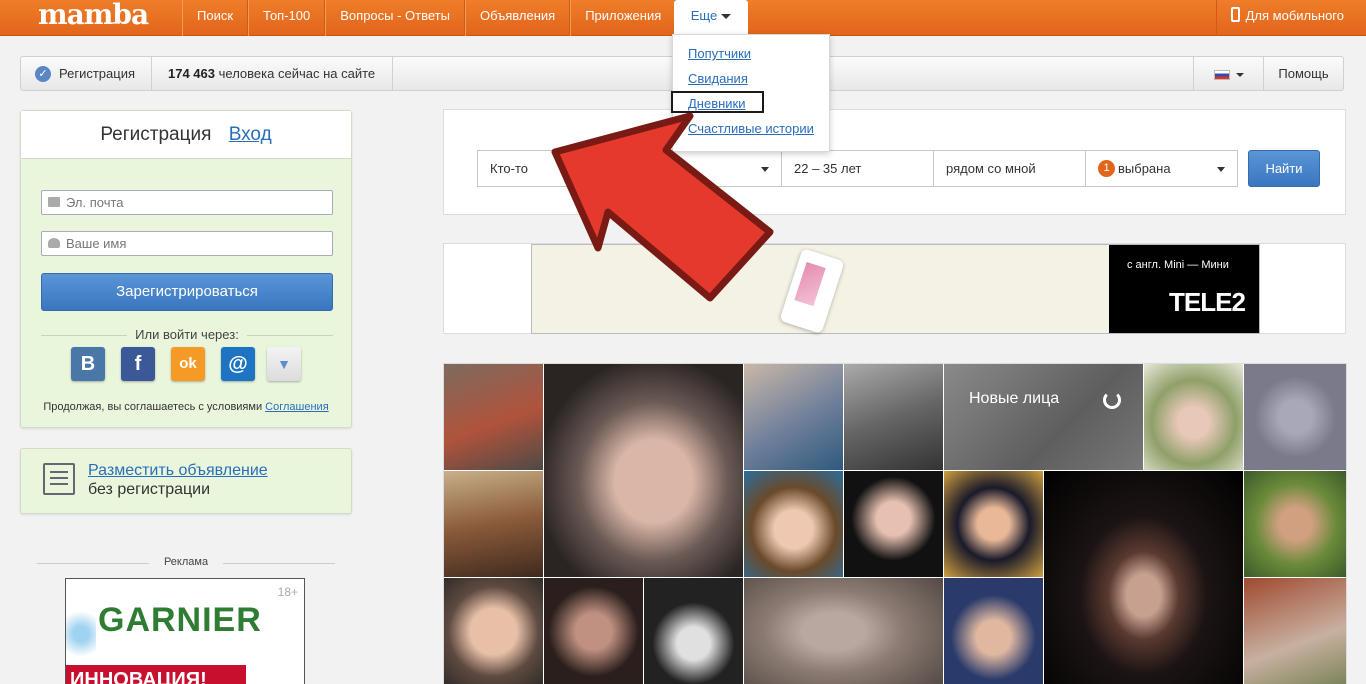  Describe the element at coordinates (178, 471) in the screenshot. I see `post-ad-link: Разместить объявление` at that location.